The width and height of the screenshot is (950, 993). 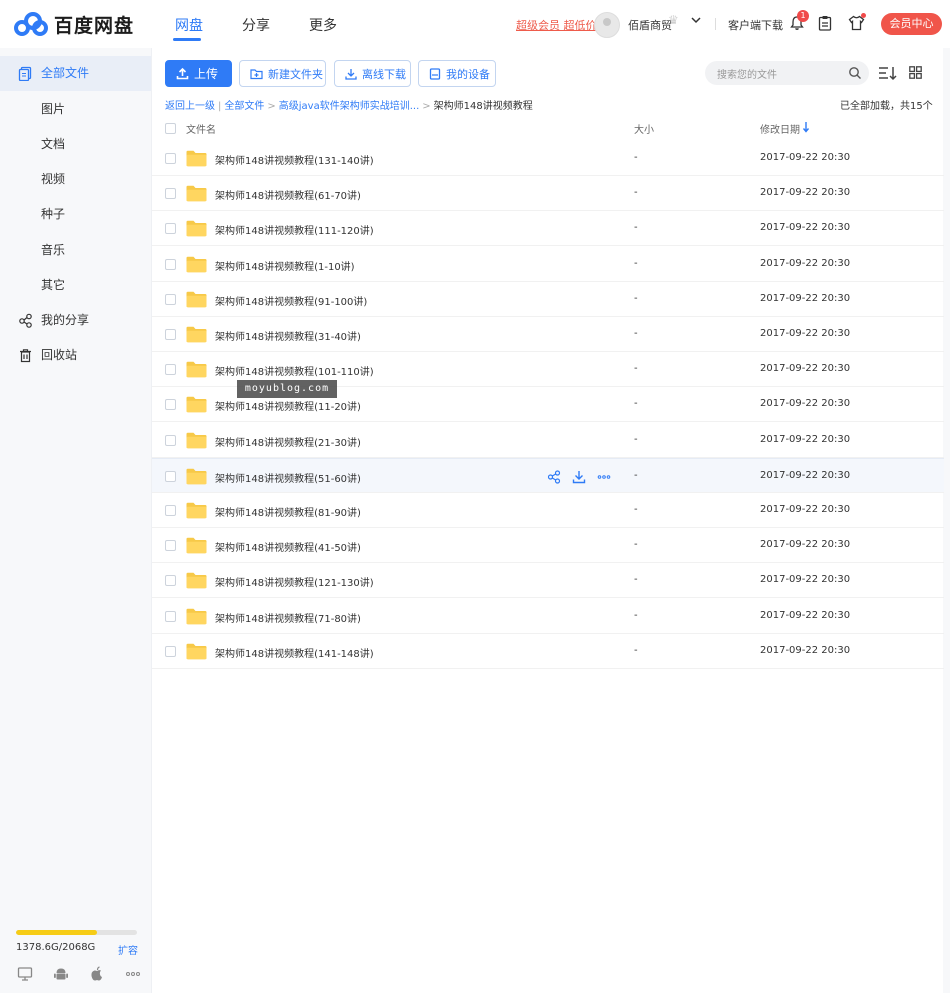 What do you see at coordinates (294, 159) in the screenshot?
I see `file-name: 架构师148讲视频教程(131-140讲)` at bounding box center [294, 159].